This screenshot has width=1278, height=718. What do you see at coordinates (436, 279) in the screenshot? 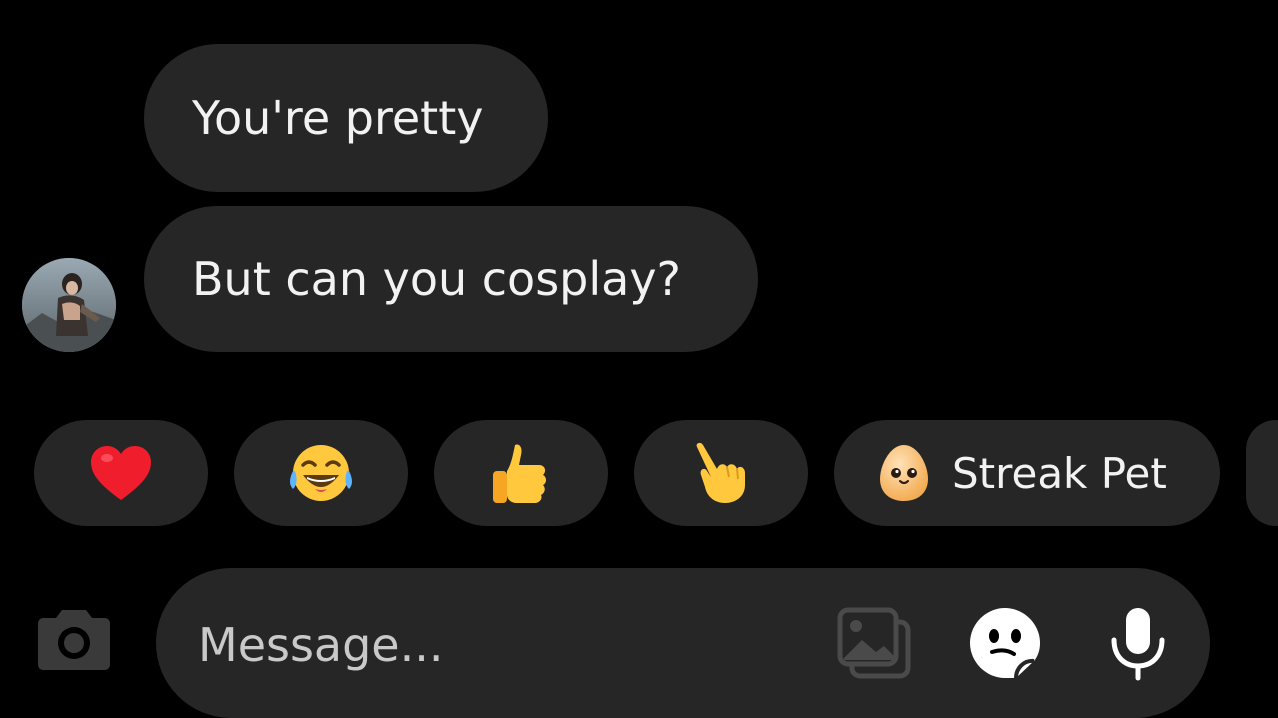
I see `message-text: But can you cosplay?` at bounding box center [436, 279].